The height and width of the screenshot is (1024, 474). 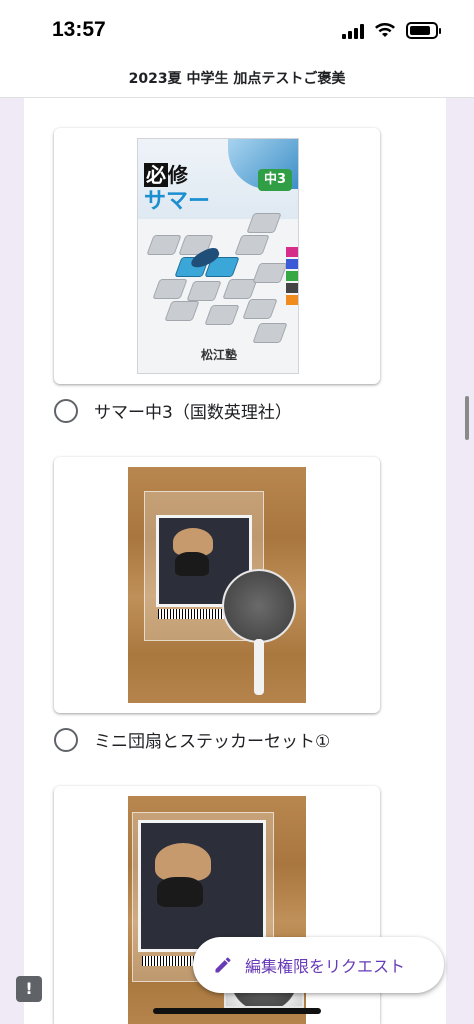 I want to click on radio-option-mini-fan-set-1: ミニ団扇とステッカーセット①, so click(x=192, y=739).